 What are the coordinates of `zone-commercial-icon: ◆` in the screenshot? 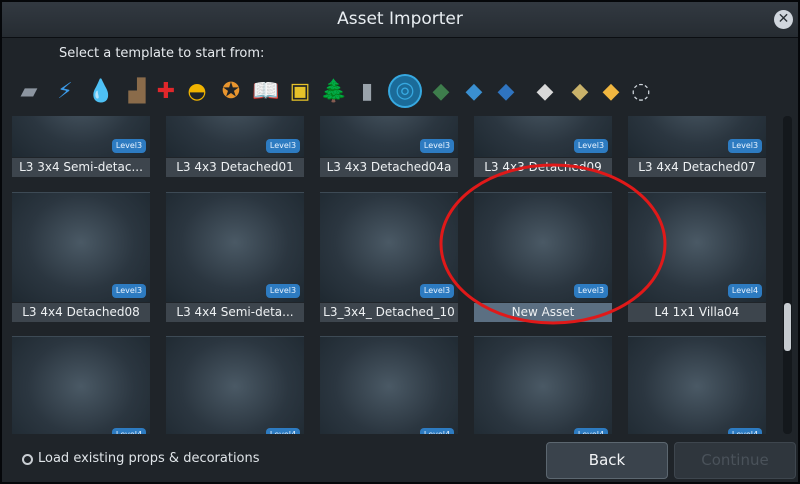 It's located at (474, 92).